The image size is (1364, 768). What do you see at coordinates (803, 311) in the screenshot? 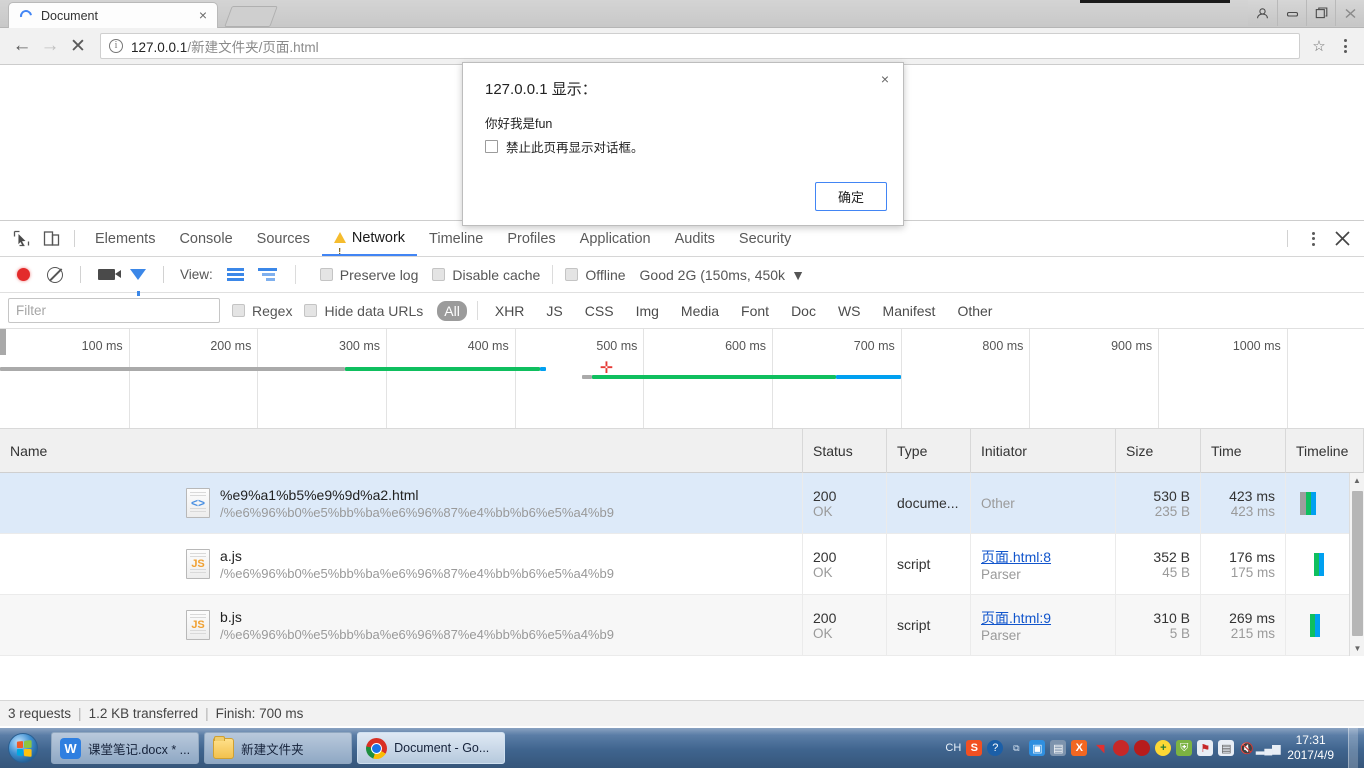
I see `type-filter-doc: Doc` at bounding box center [803, 311].